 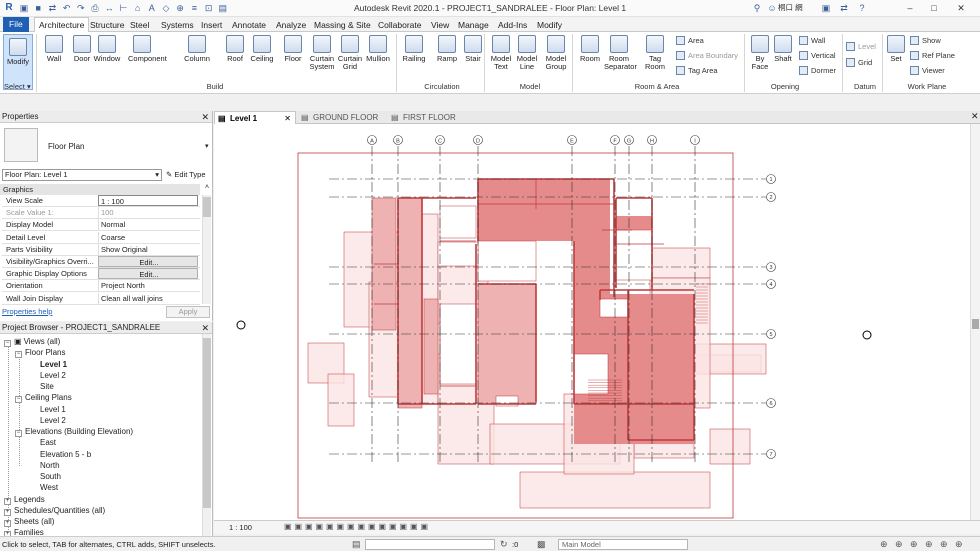 I want to click on edit-type-button: ✎ Edit Type, so click(x=186, y=175).